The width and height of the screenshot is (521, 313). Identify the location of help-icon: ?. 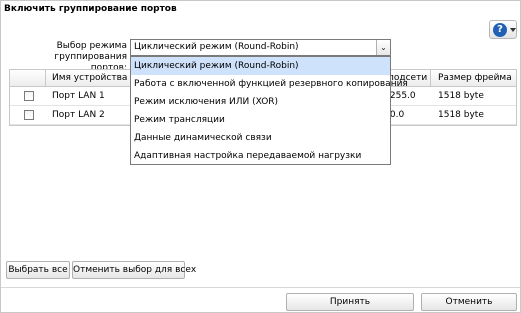
(500, 30).